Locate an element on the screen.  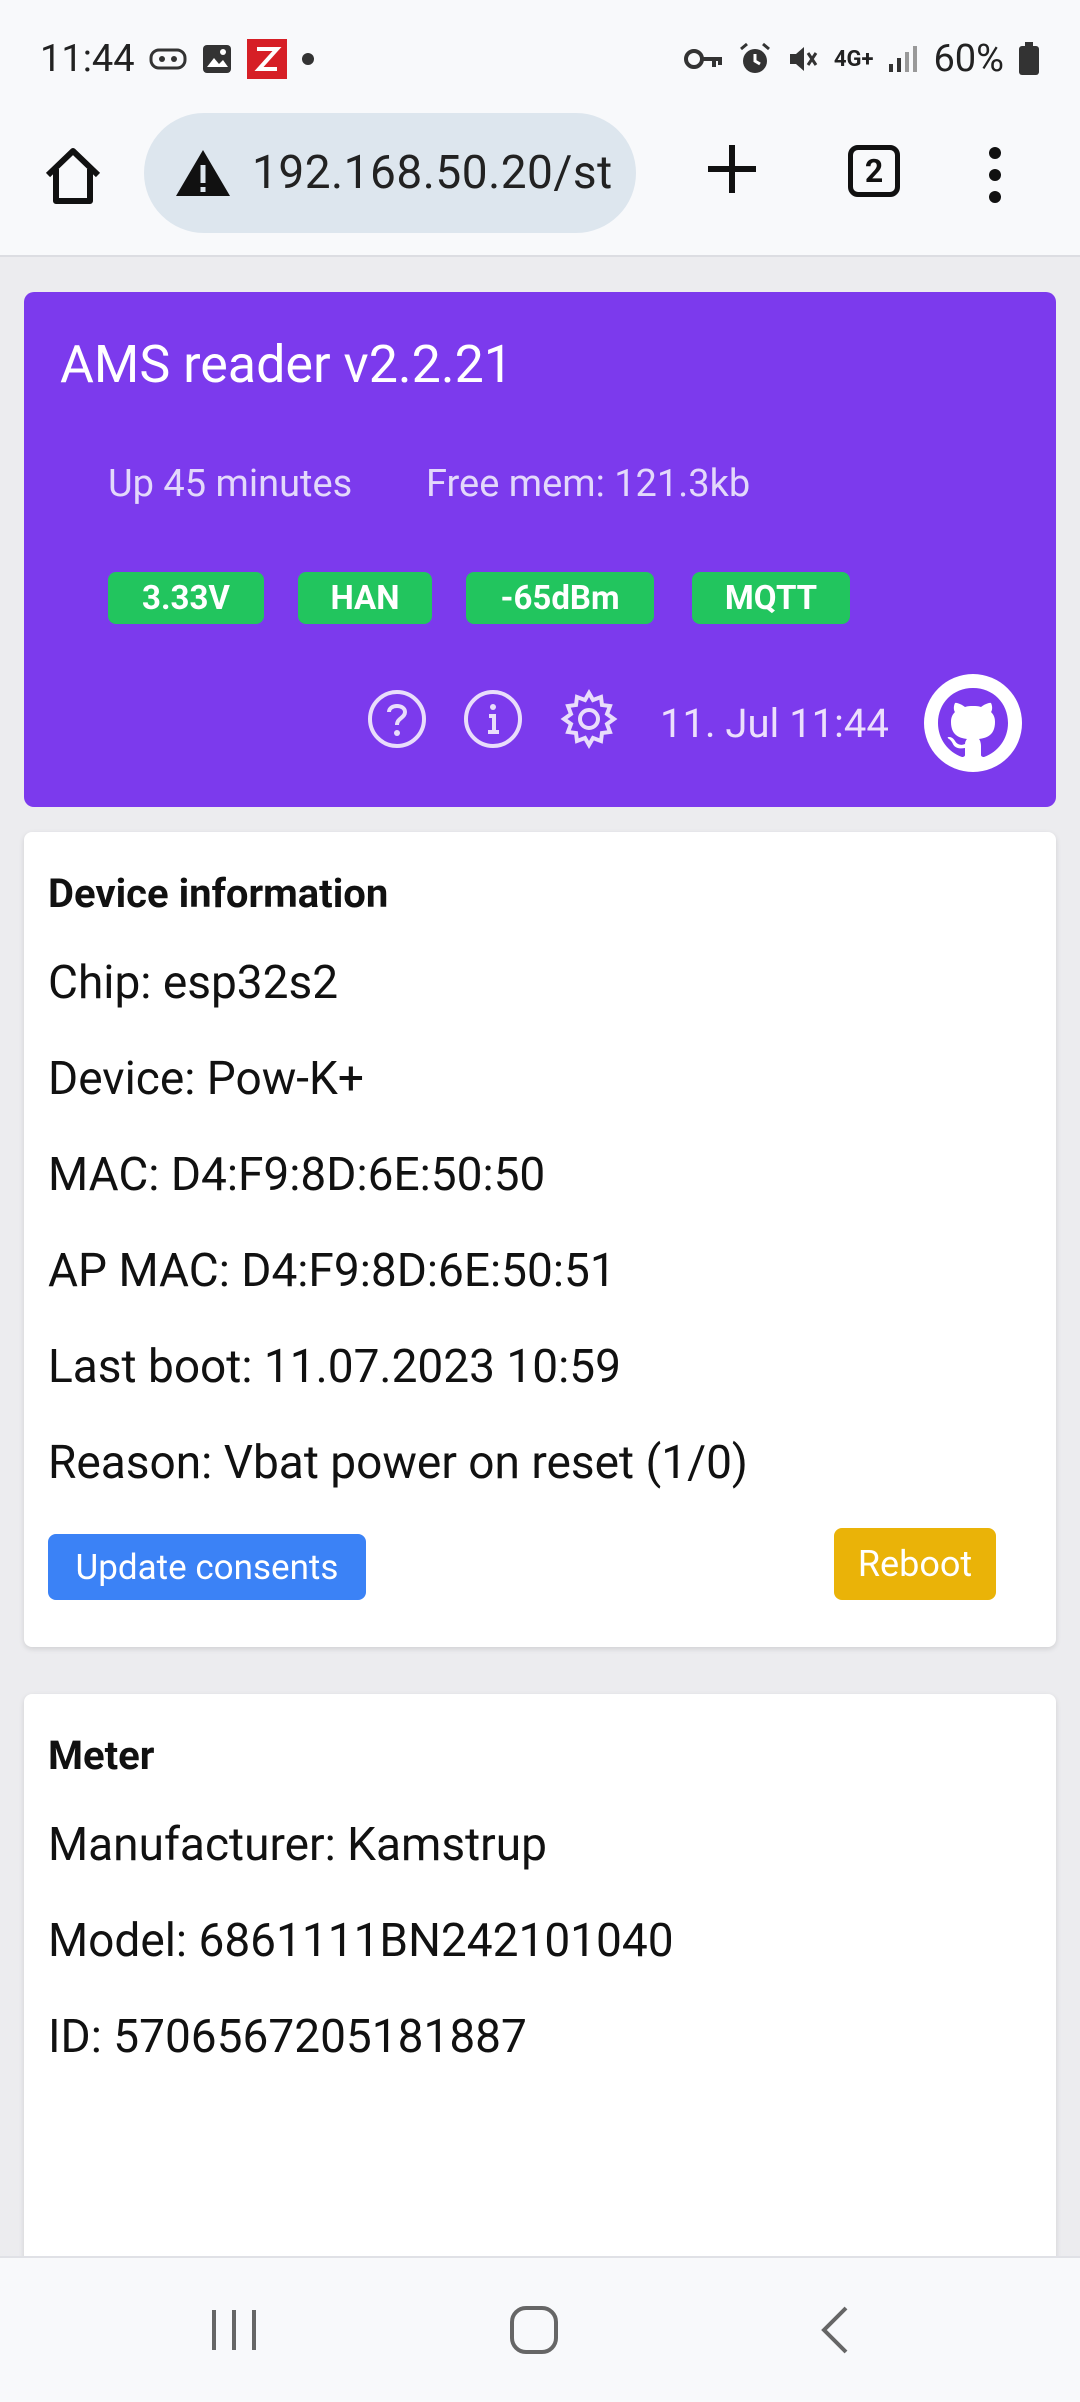
gear-icon is located at coordinates (589, 719).